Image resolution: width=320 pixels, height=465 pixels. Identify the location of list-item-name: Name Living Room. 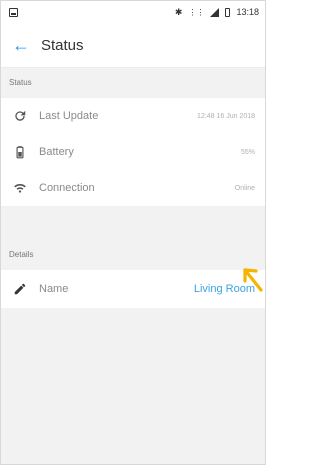
(133, 289).